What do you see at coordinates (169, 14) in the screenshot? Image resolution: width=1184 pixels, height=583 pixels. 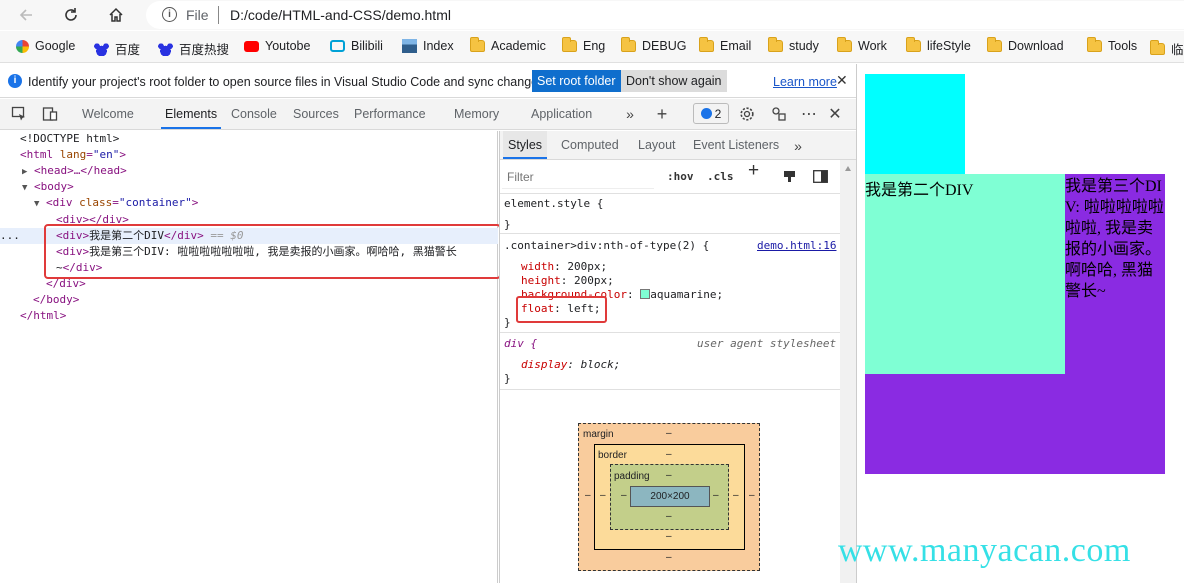 I see `info-icon: i` at bounding box center [169, 14].